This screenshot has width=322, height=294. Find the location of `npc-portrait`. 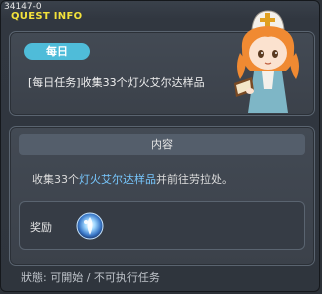

npc-portrait is located at coordinates (266, 61).